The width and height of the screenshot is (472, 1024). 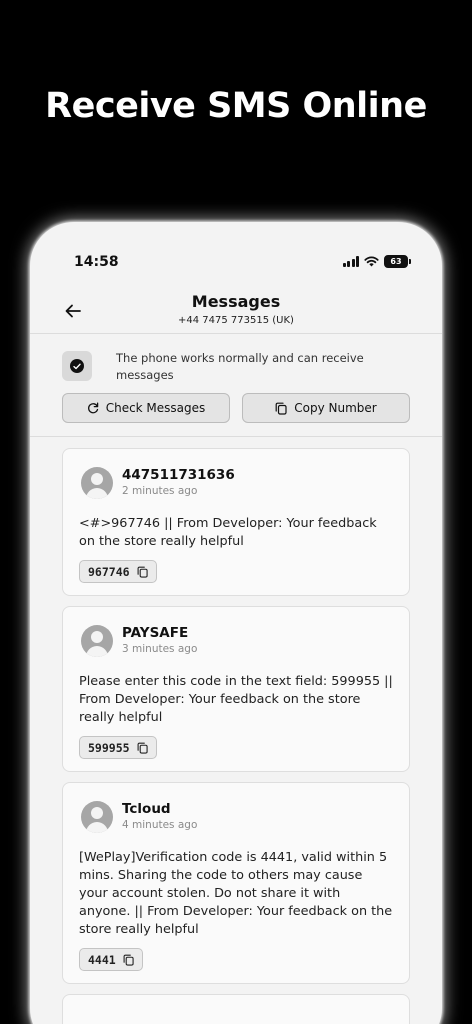 I want to click on divider, so click(x=236, y=436).